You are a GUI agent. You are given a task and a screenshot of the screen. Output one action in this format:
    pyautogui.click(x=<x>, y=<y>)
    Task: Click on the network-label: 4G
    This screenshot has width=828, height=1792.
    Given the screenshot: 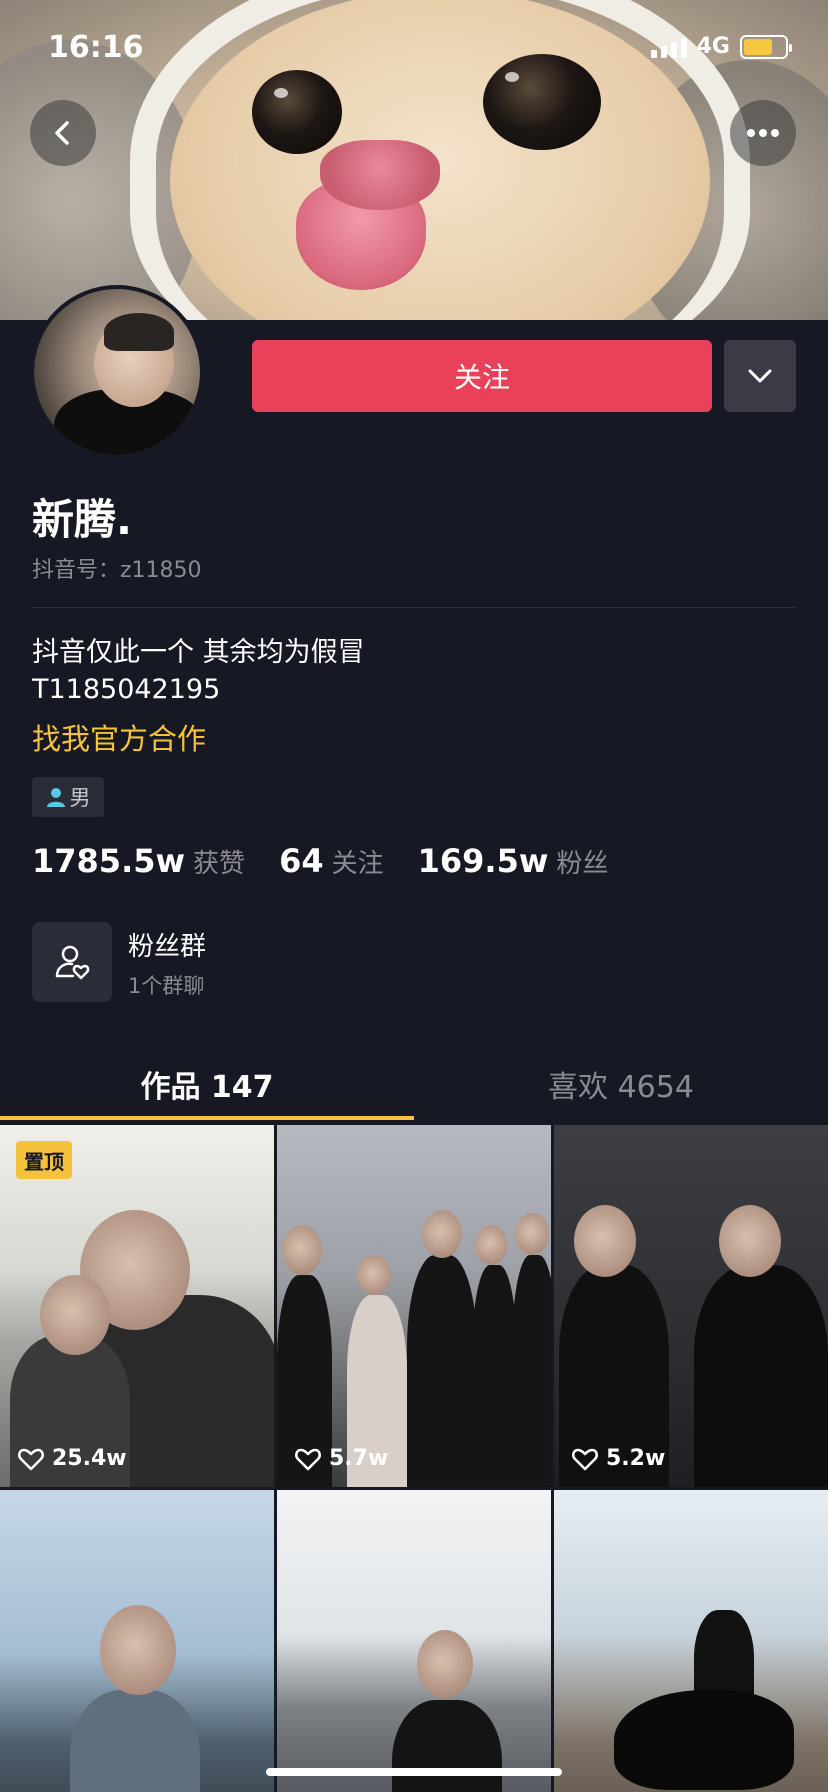 What is the action you would take?
    pyautogui.click(x=713, y=46)
    